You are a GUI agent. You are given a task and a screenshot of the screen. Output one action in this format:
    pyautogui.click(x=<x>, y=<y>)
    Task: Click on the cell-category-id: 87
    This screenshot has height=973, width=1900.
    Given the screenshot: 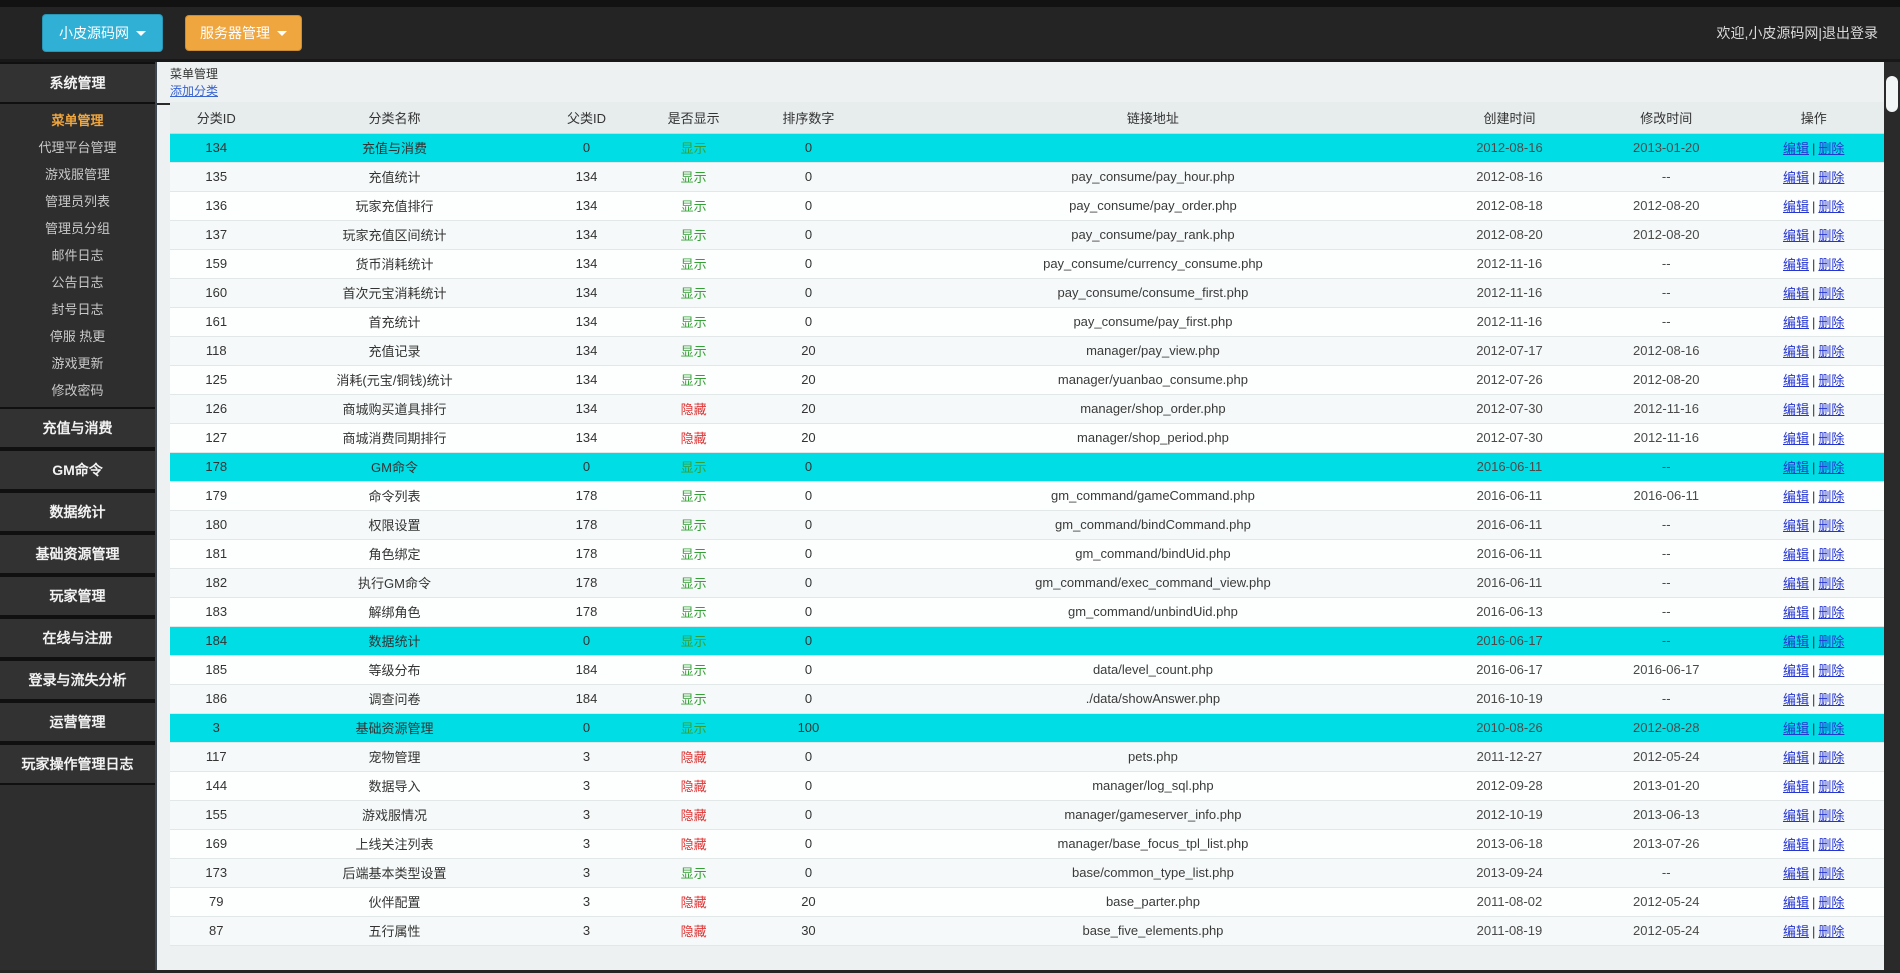 What is the action you would take?
    pyautogui.click(x=216, y=931)
    